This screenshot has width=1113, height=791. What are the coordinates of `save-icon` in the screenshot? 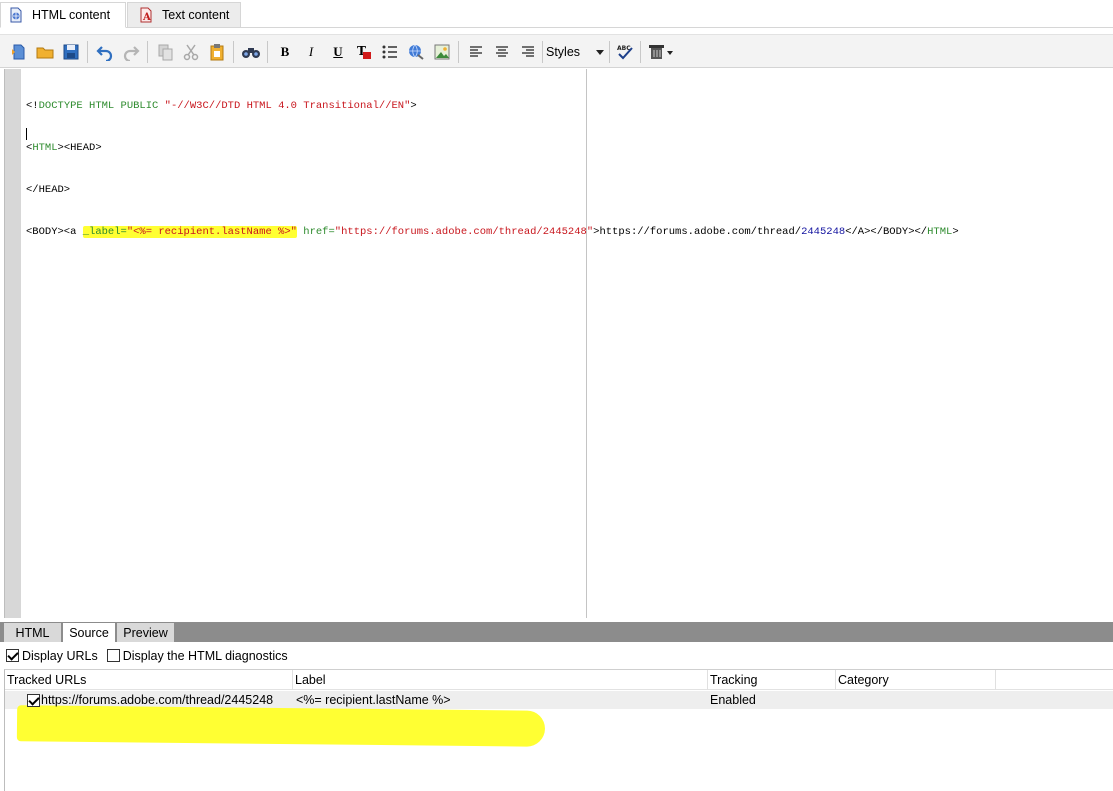 It's located at (71, 52).